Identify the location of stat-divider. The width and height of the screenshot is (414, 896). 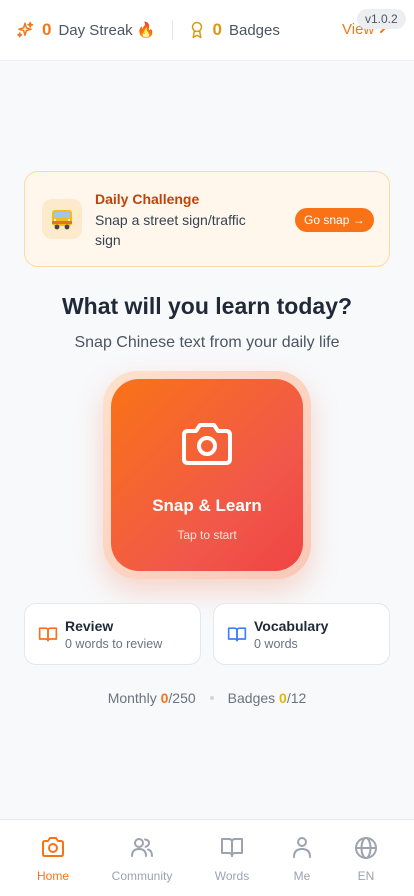
(172, 30).